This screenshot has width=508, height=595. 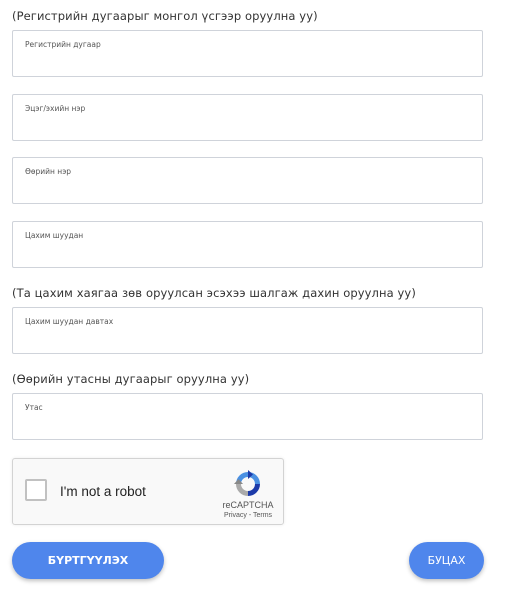 I want to click on firstname-label: Өөрийн нэр, so click(x=48, y=171).